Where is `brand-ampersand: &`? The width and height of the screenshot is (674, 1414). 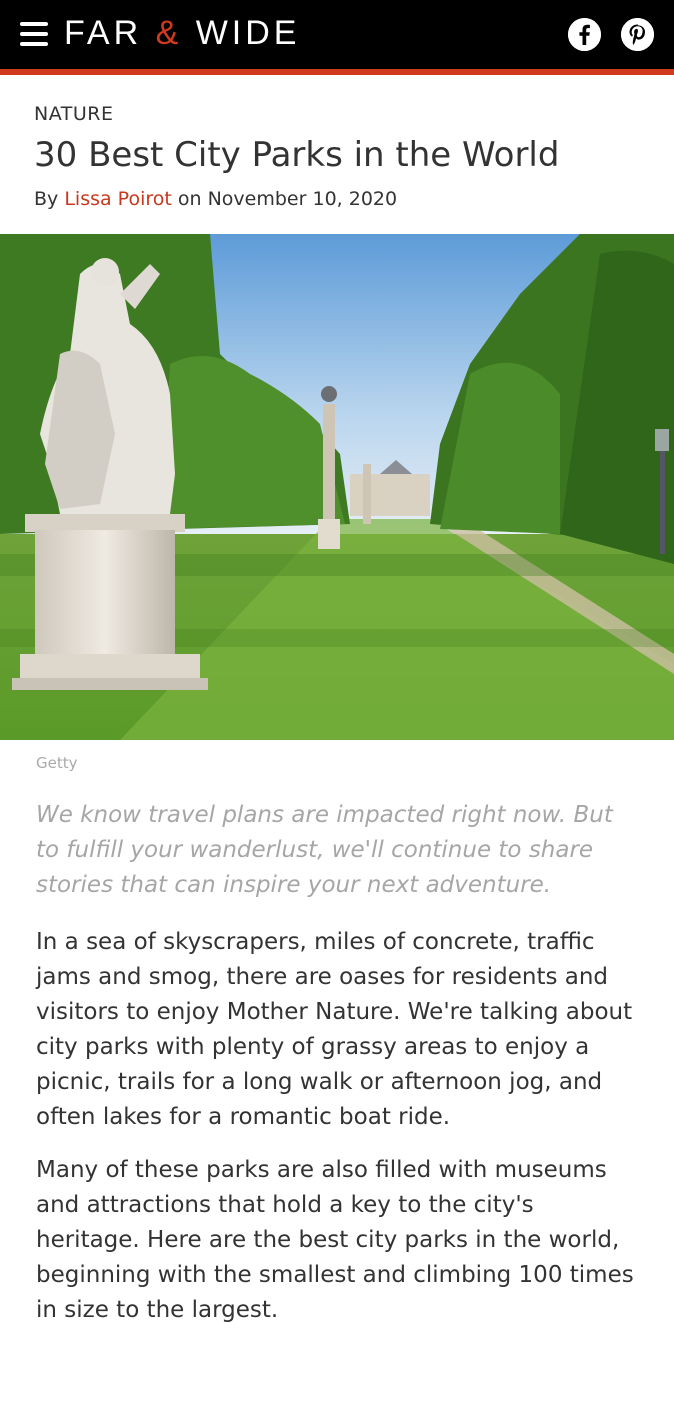
brand-ampersand: & is located at coordinates (169, 33).